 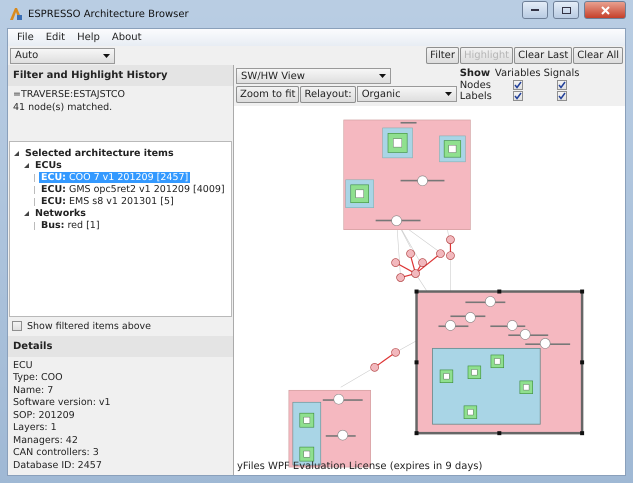 What do you see at coordinates (35, 428) in the screenshot?
I see `detail-text: Layers: 1` at bounding box center [35, 428].